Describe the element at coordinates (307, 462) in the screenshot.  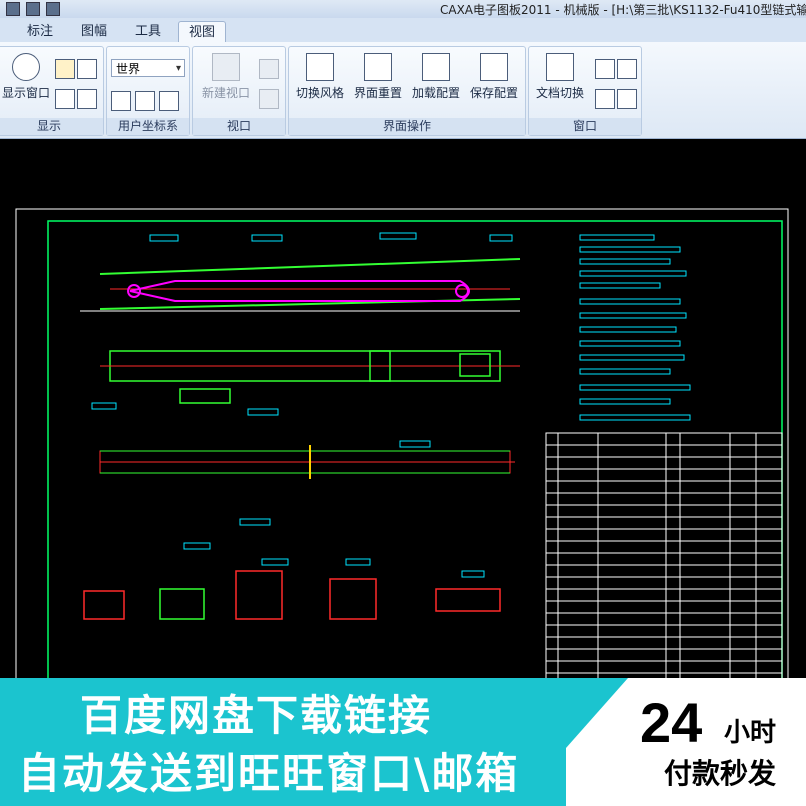
I see `conveyor-bottom-view` at that location.